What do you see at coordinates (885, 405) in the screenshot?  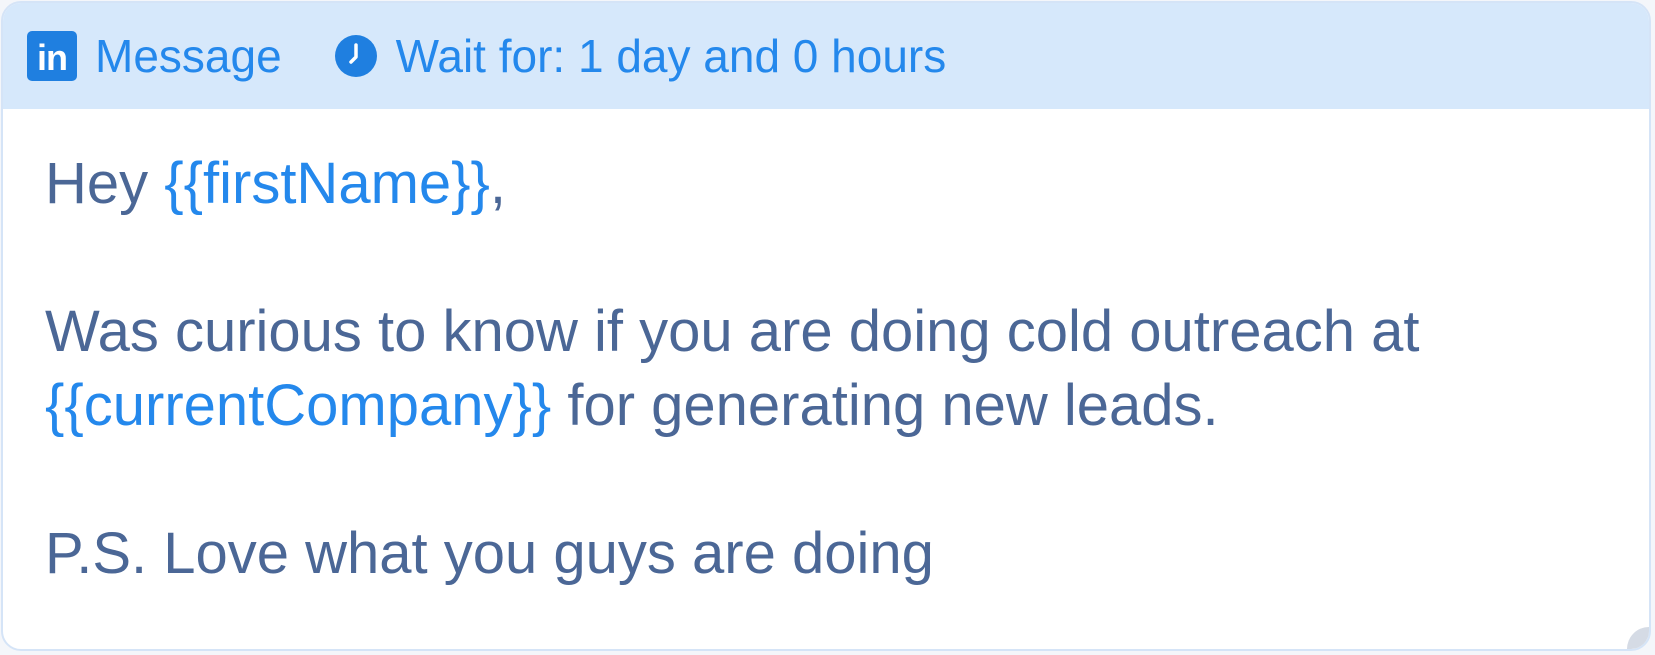 I see `message-line-2-text: for generating new leads.` at bounding box center [885, 405].